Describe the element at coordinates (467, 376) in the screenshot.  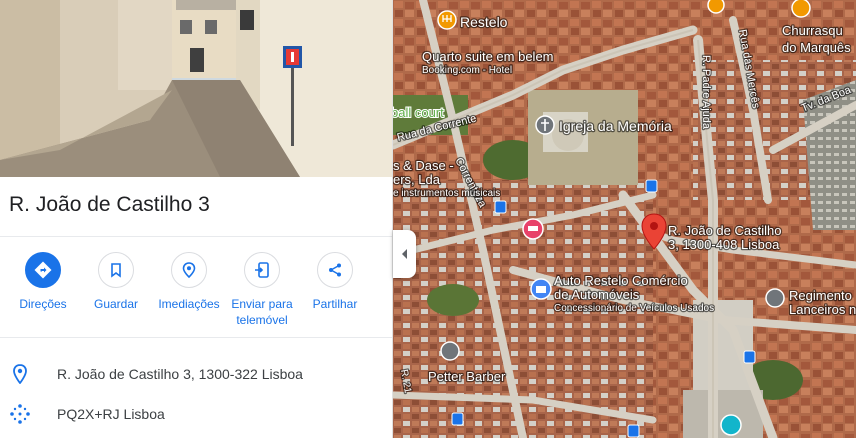
I see `petter-barber-label: Petter Barber` at that location.